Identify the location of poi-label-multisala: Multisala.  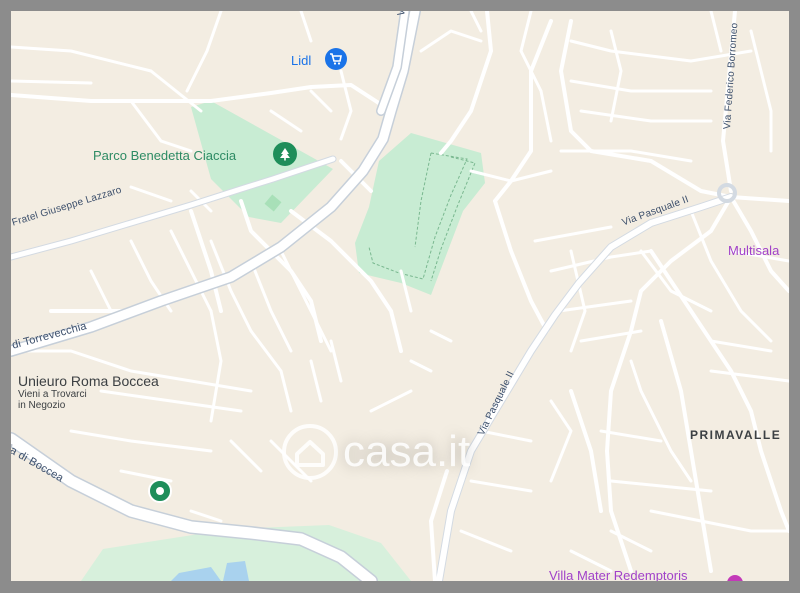
(753, 250).